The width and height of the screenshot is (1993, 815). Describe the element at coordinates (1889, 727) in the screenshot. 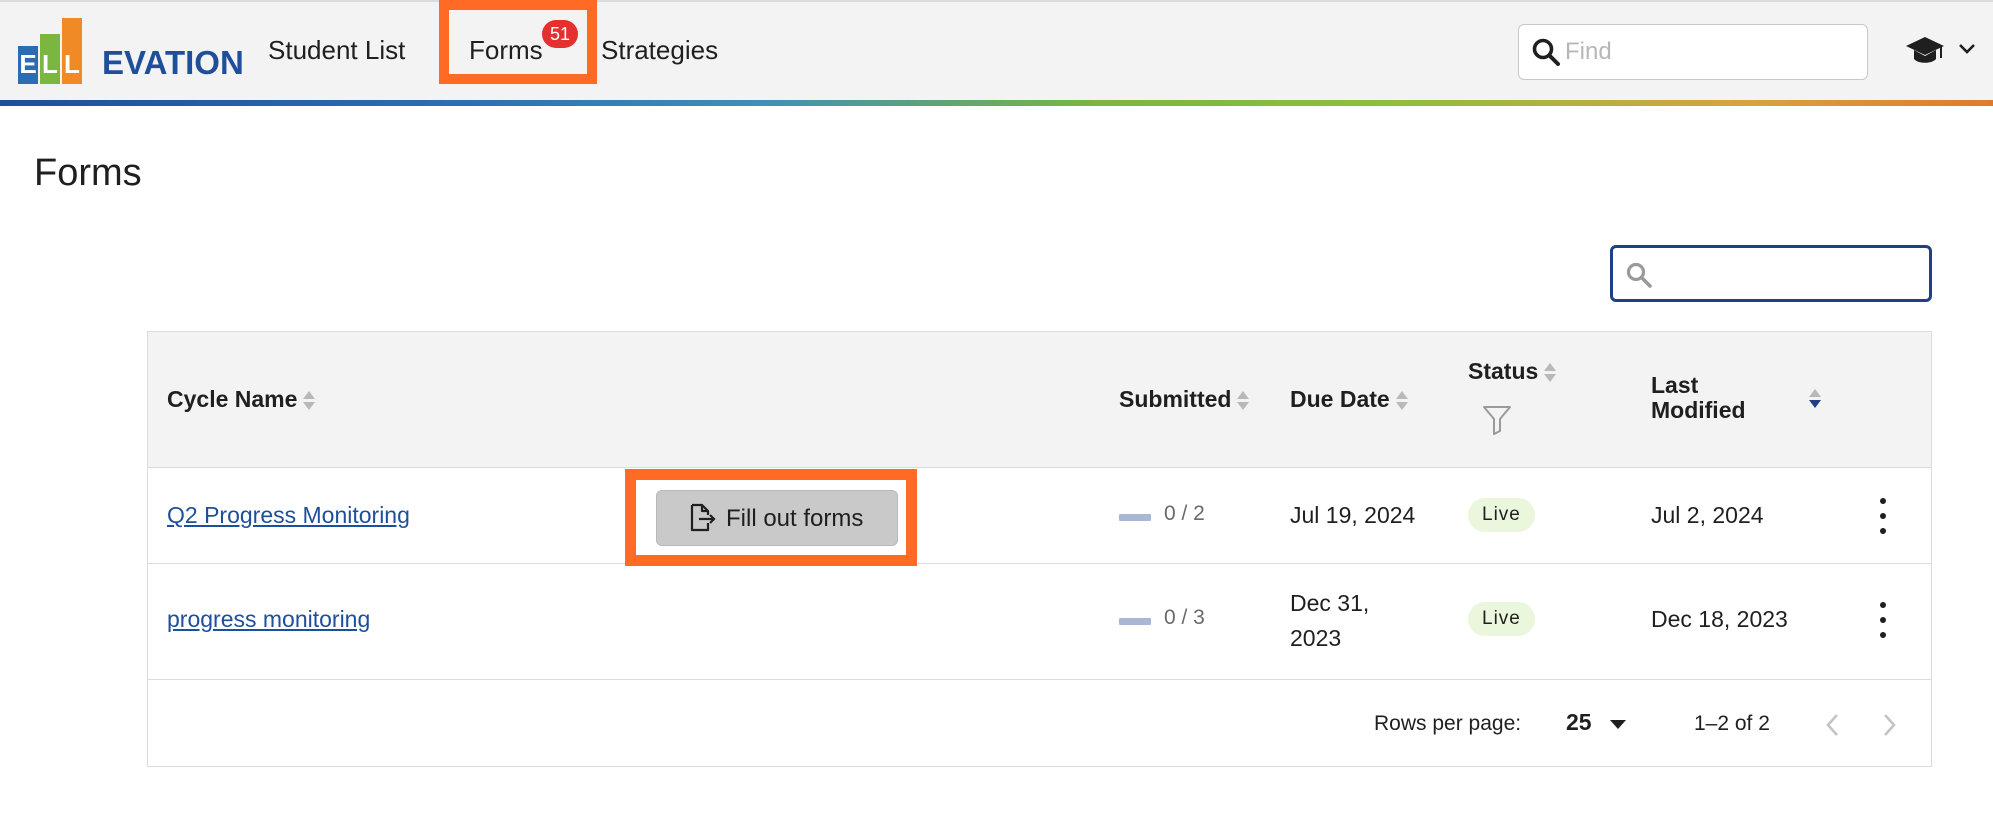

I see `chevron-right-icon` at that location.